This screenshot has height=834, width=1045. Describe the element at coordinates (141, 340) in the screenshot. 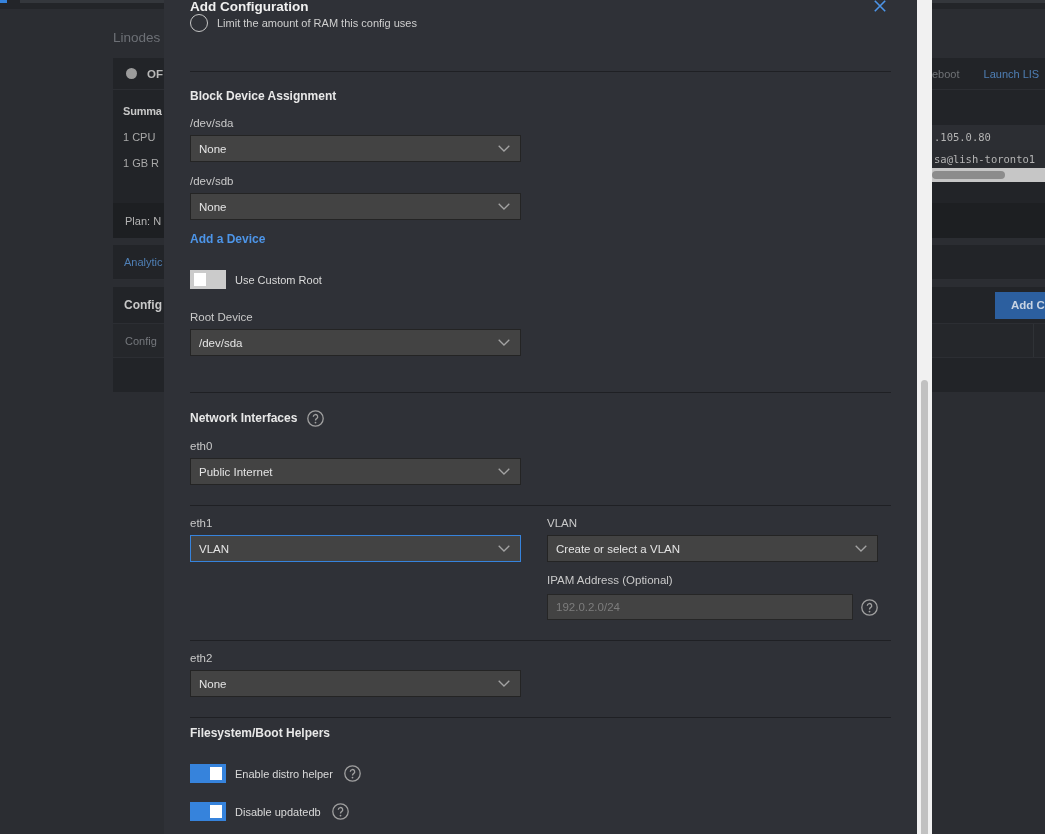

I see `column-header: Config` at that location.